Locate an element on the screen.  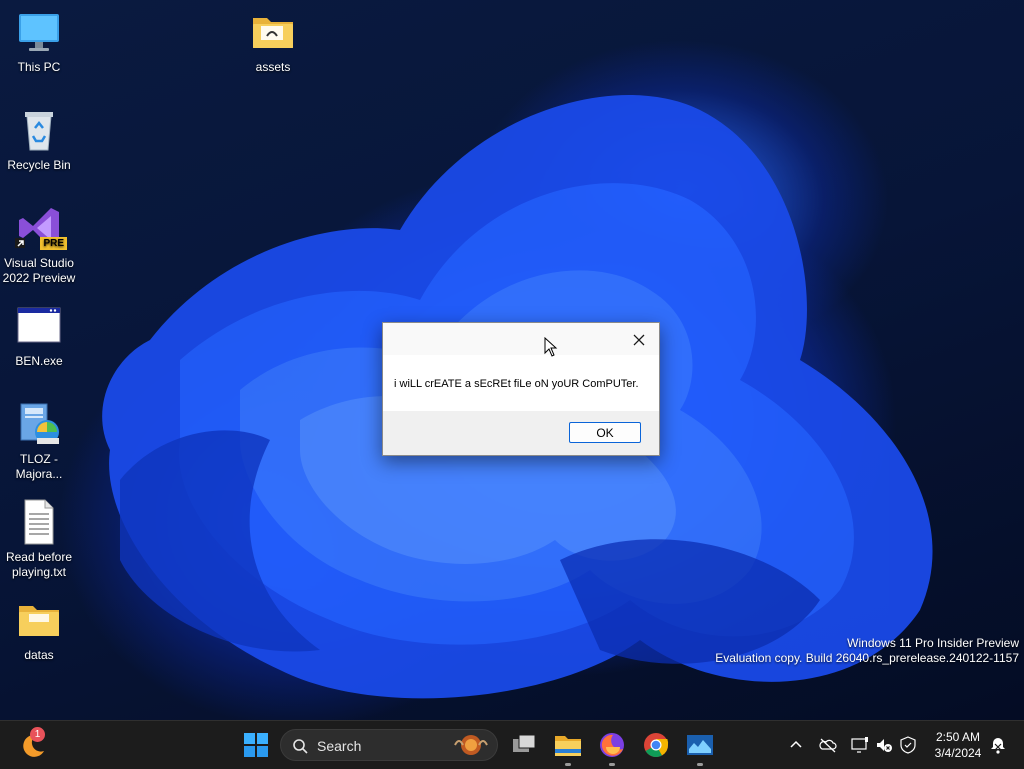
file-explorer-icon is located at coordinates (568, 746).